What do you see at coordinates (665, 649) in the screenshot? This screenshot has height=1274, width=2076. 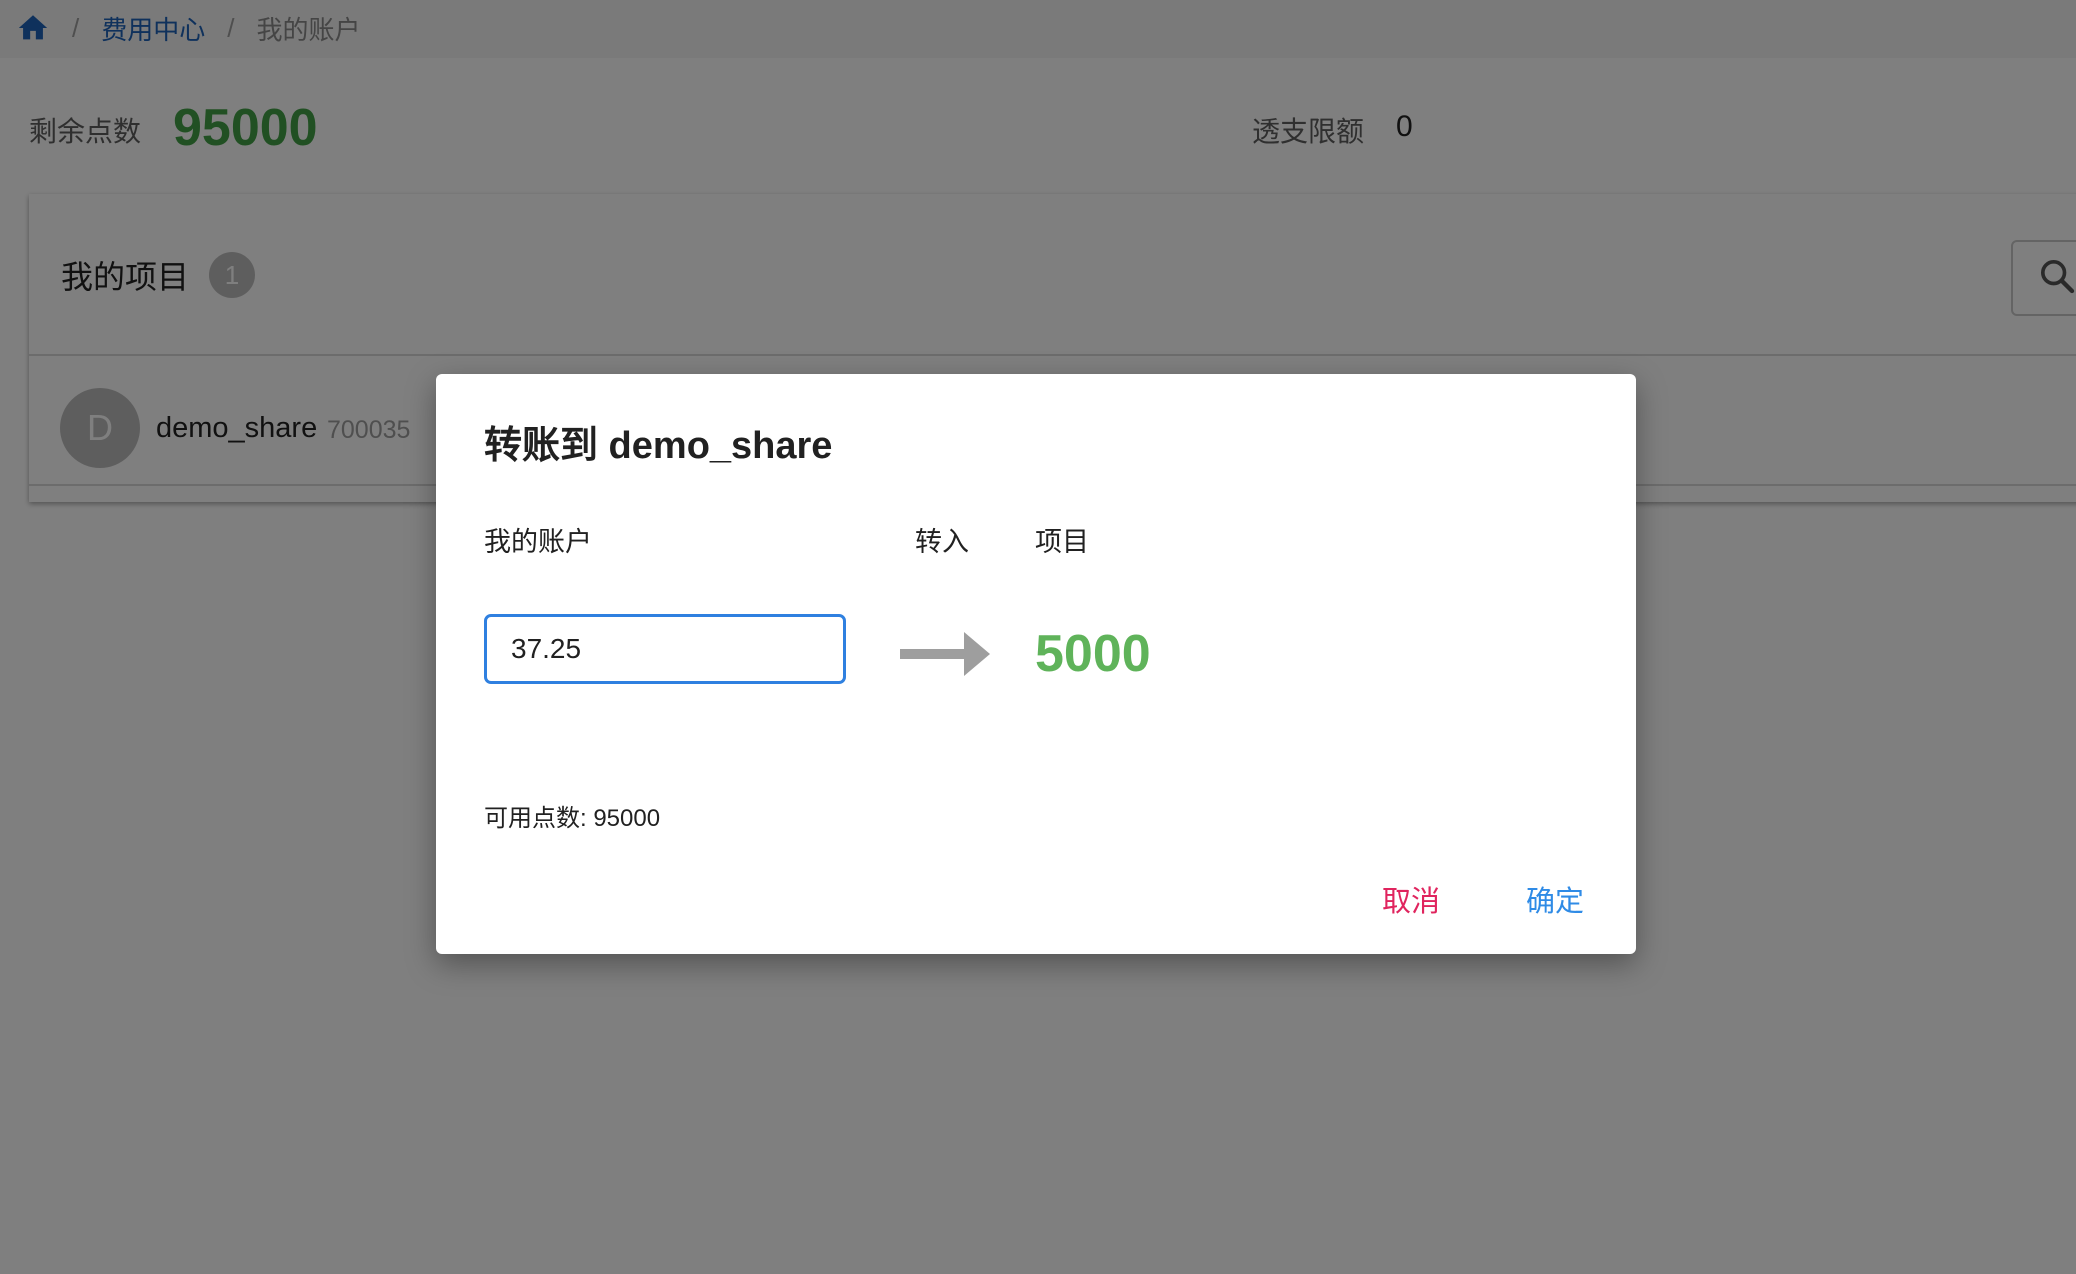 I see `transfer-amount-input` at bounding box center [665, 649].